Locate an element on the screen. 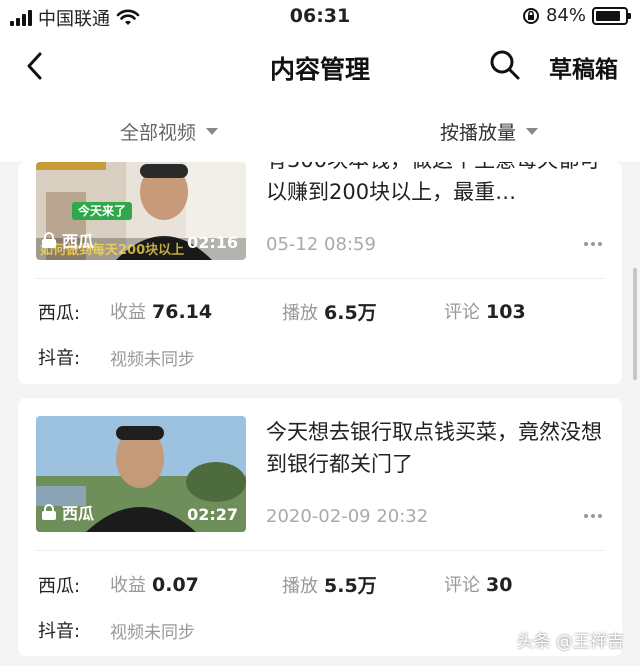  income-stat: 收益 0.07 is located at coordinates (154, 584).